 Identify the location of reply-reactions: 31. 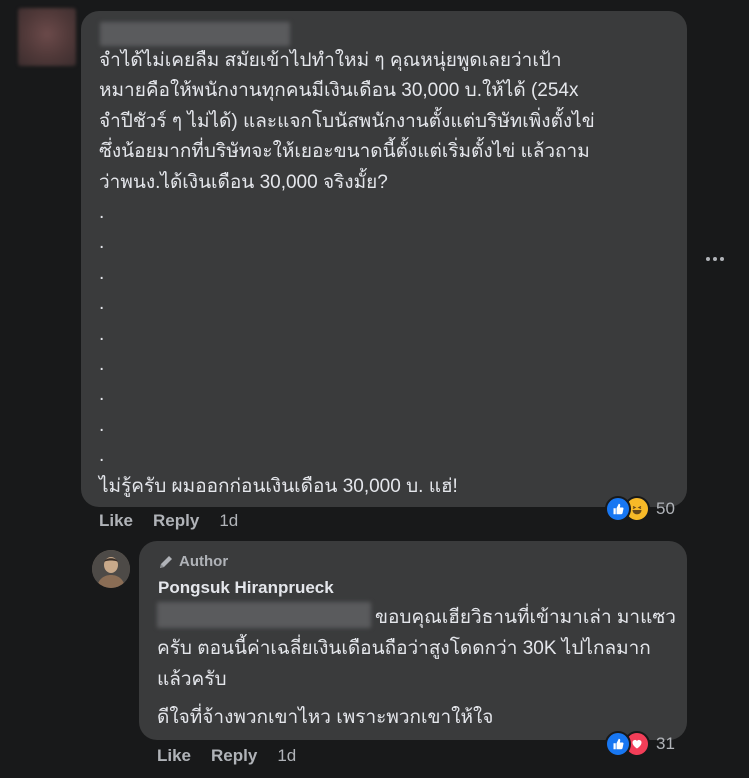
(640, 744).